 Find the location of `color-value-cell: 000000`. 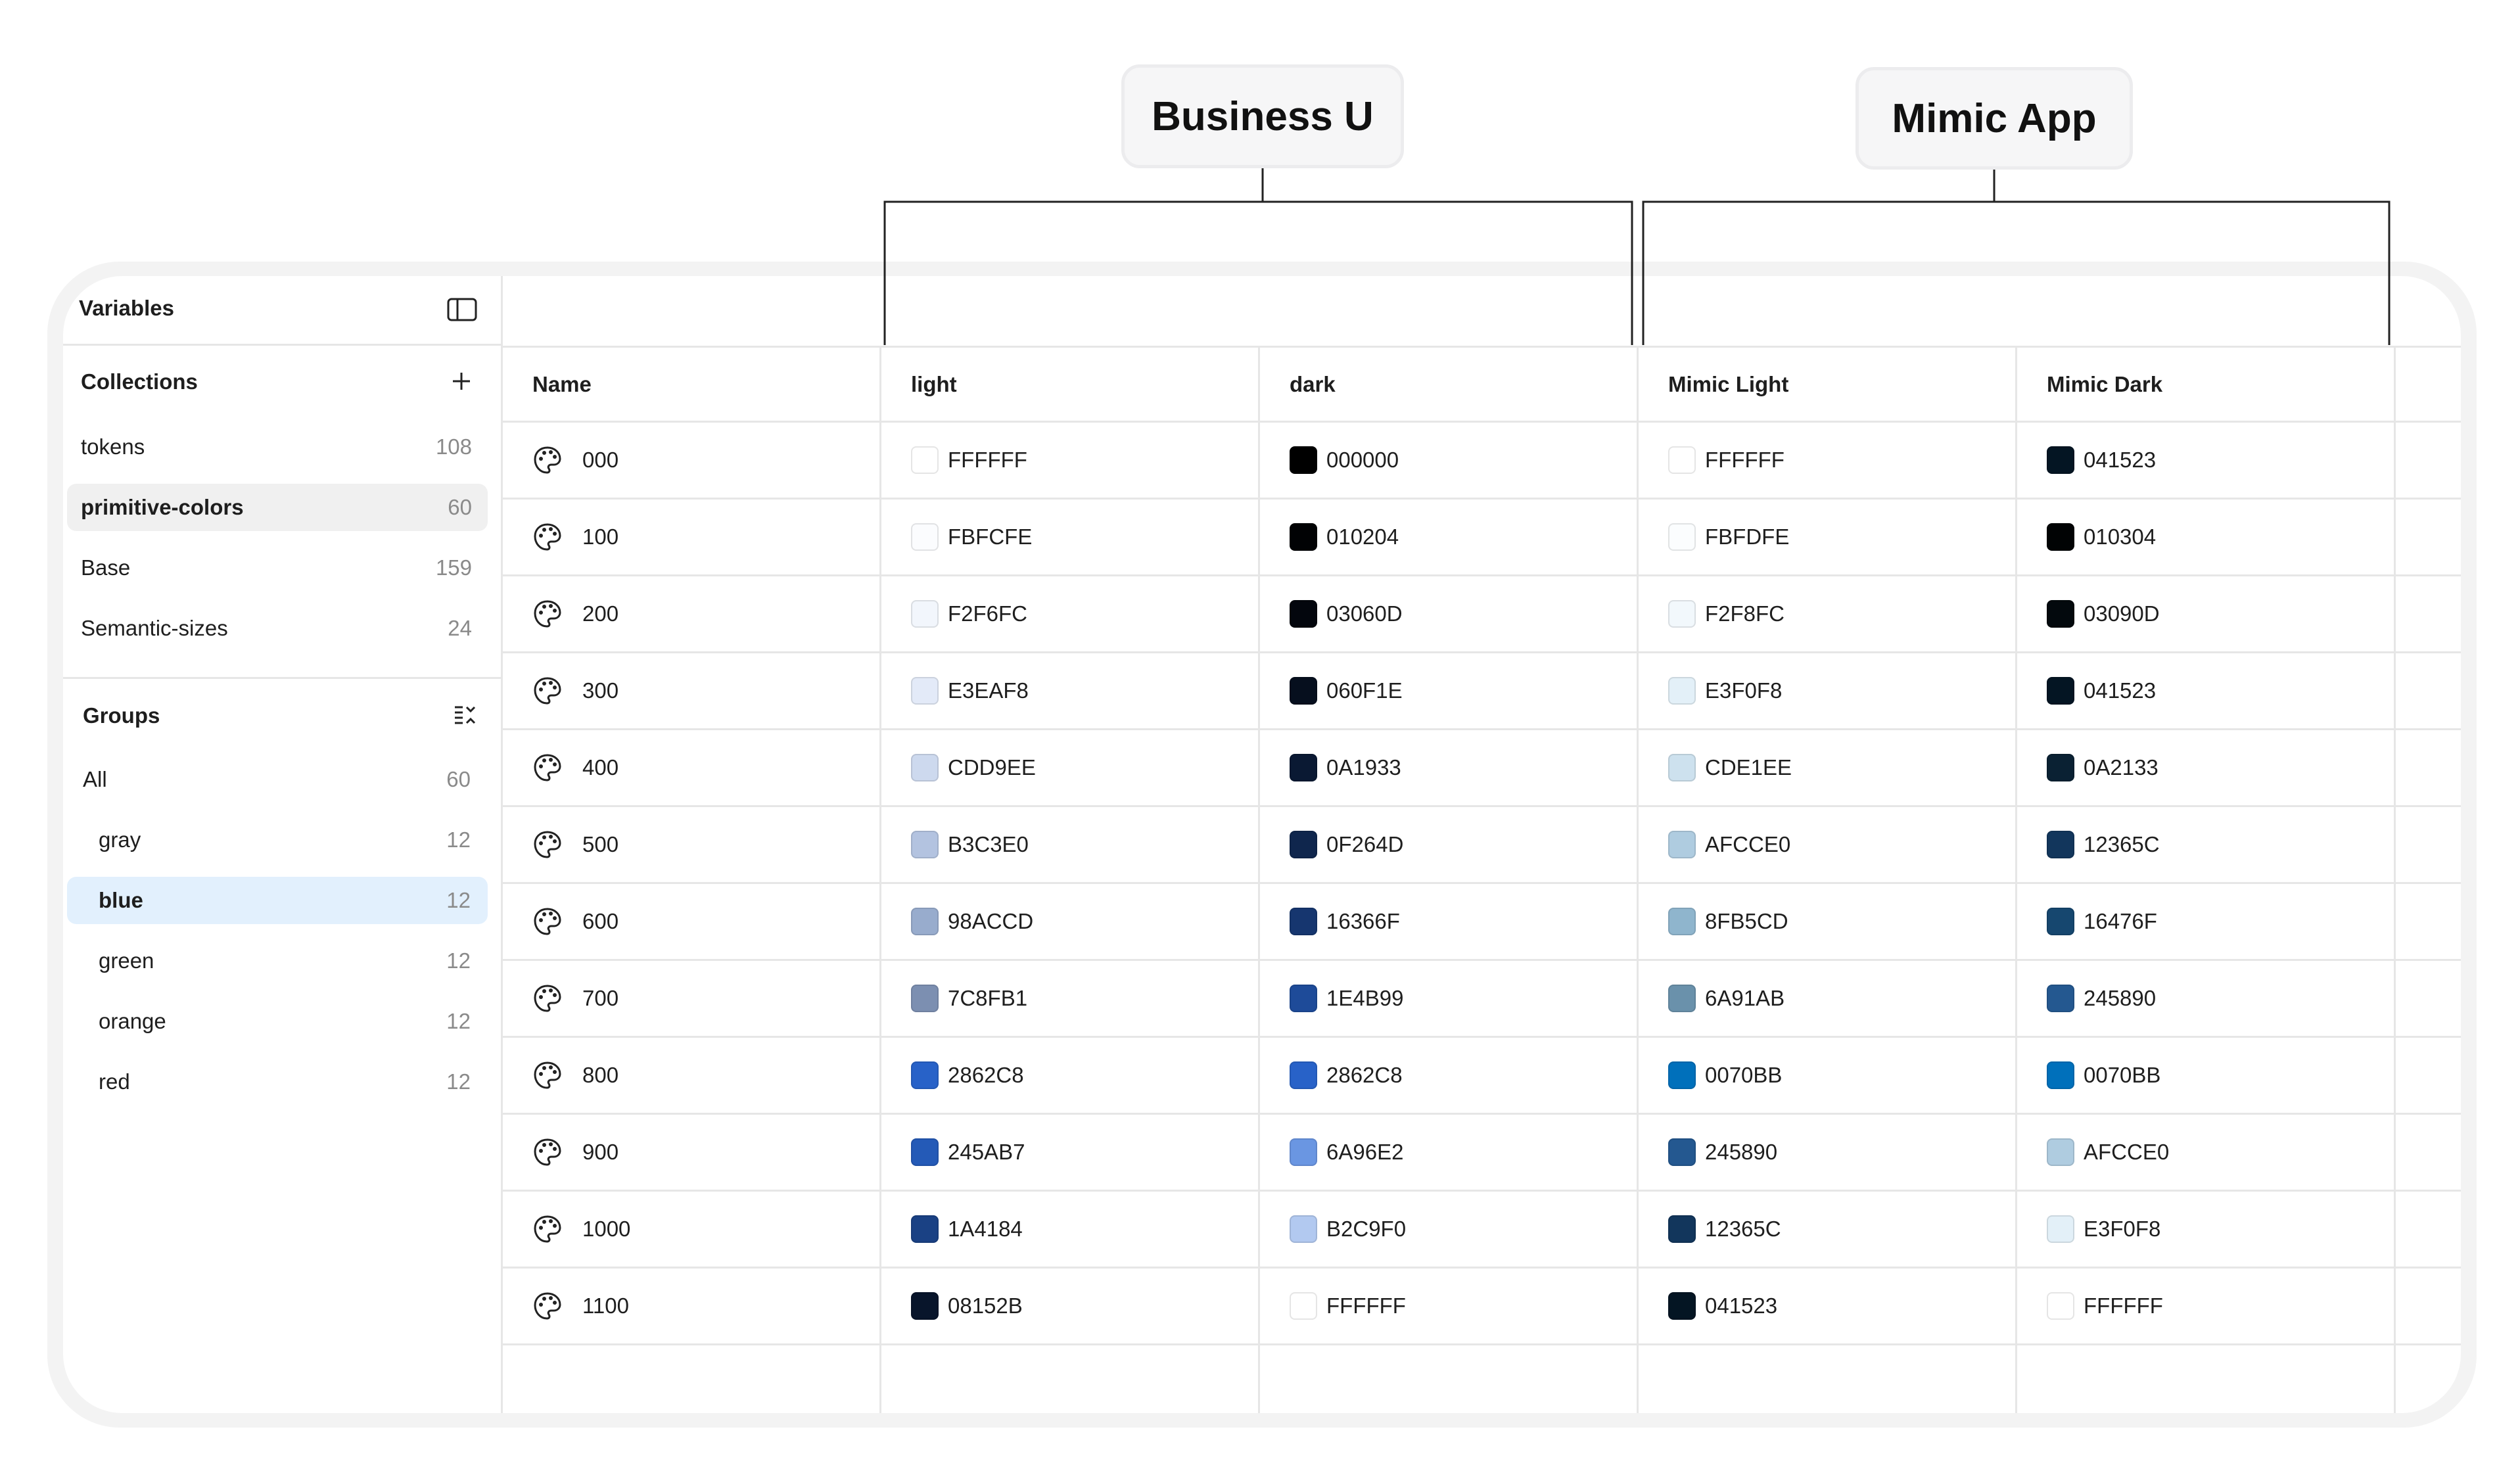

color-value-cell: 000000 is located at coordinates (1344, 460).